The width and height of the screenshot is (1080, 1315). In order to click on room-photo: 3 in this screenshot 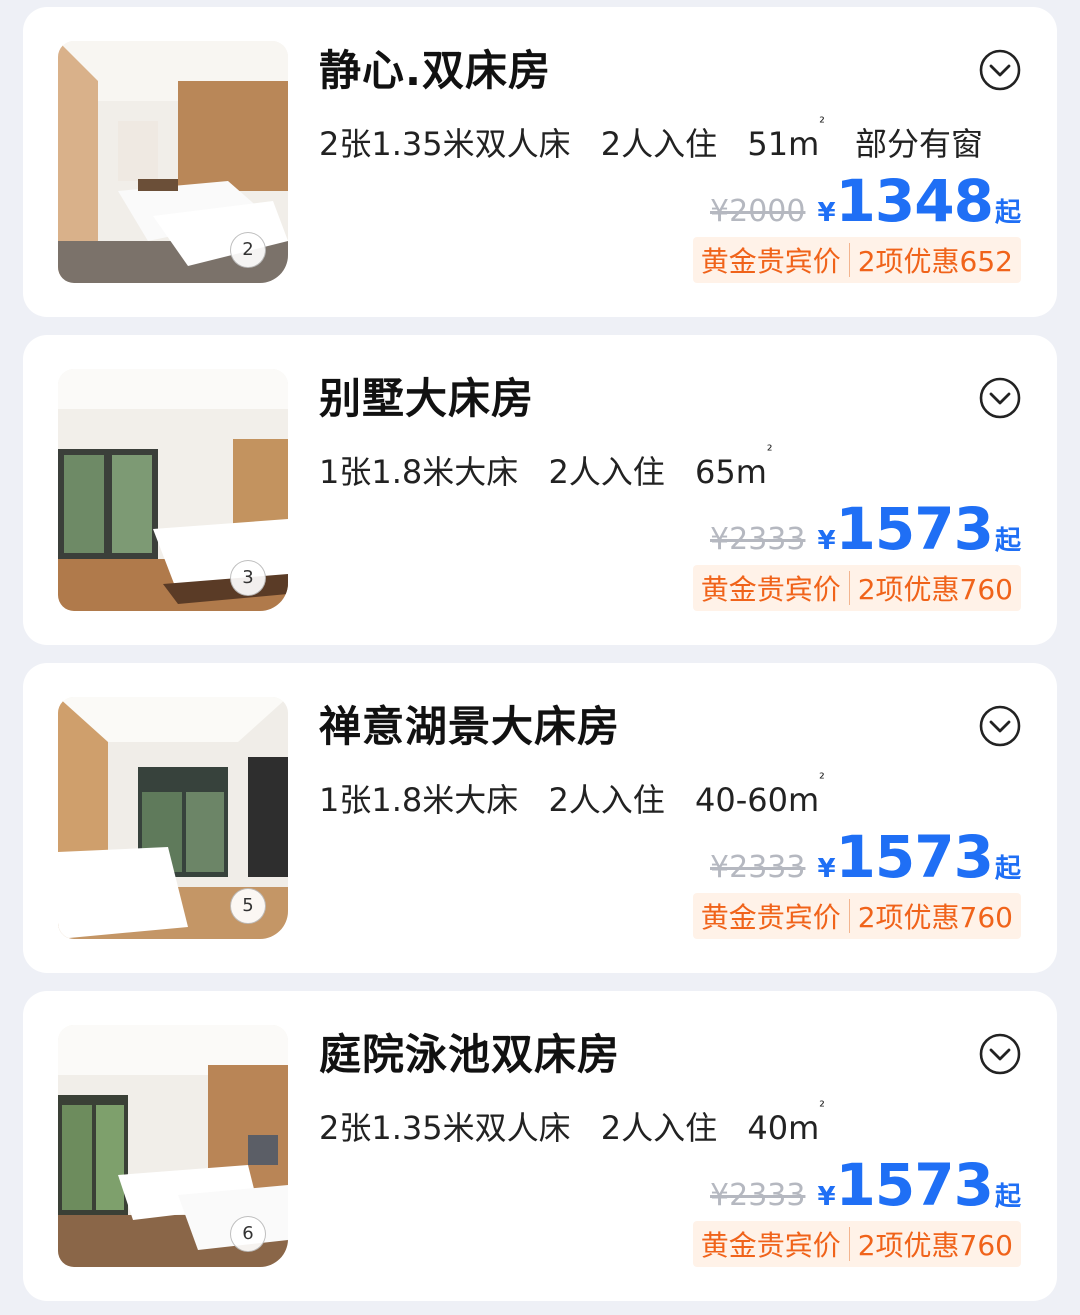, I will do `click(173, 490)`.